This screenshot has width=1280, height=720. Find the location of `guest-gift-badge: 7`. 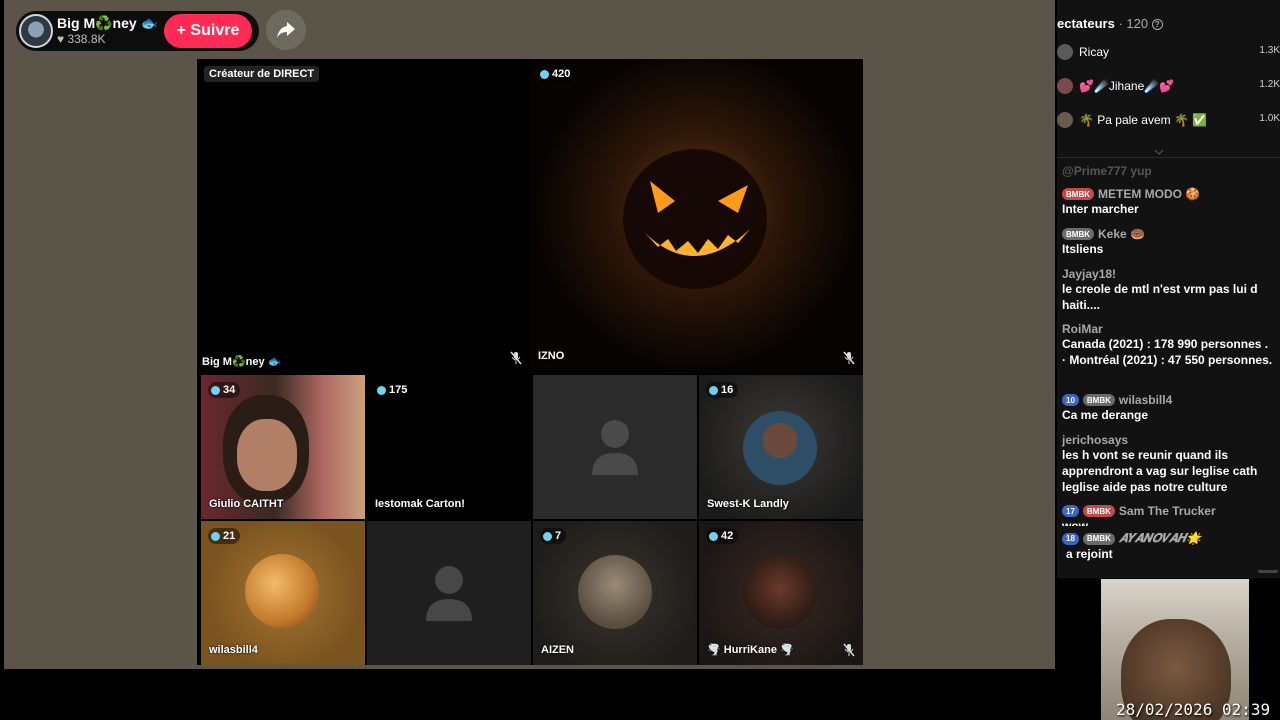

guest-gift-badge: 7 is located at coordinates (553, 536).